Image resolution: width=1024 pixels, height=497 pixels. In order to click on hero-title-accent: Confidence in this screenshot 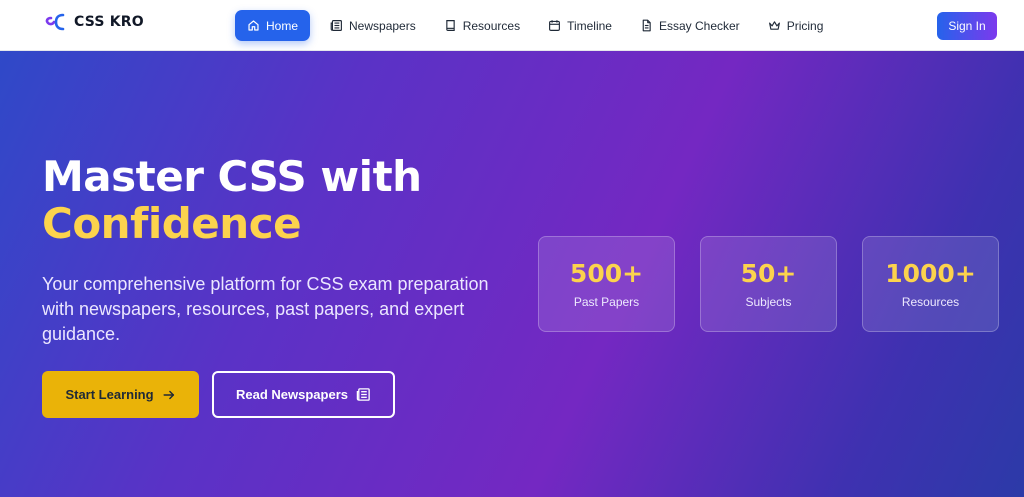, I will do `click(172, 223)`.